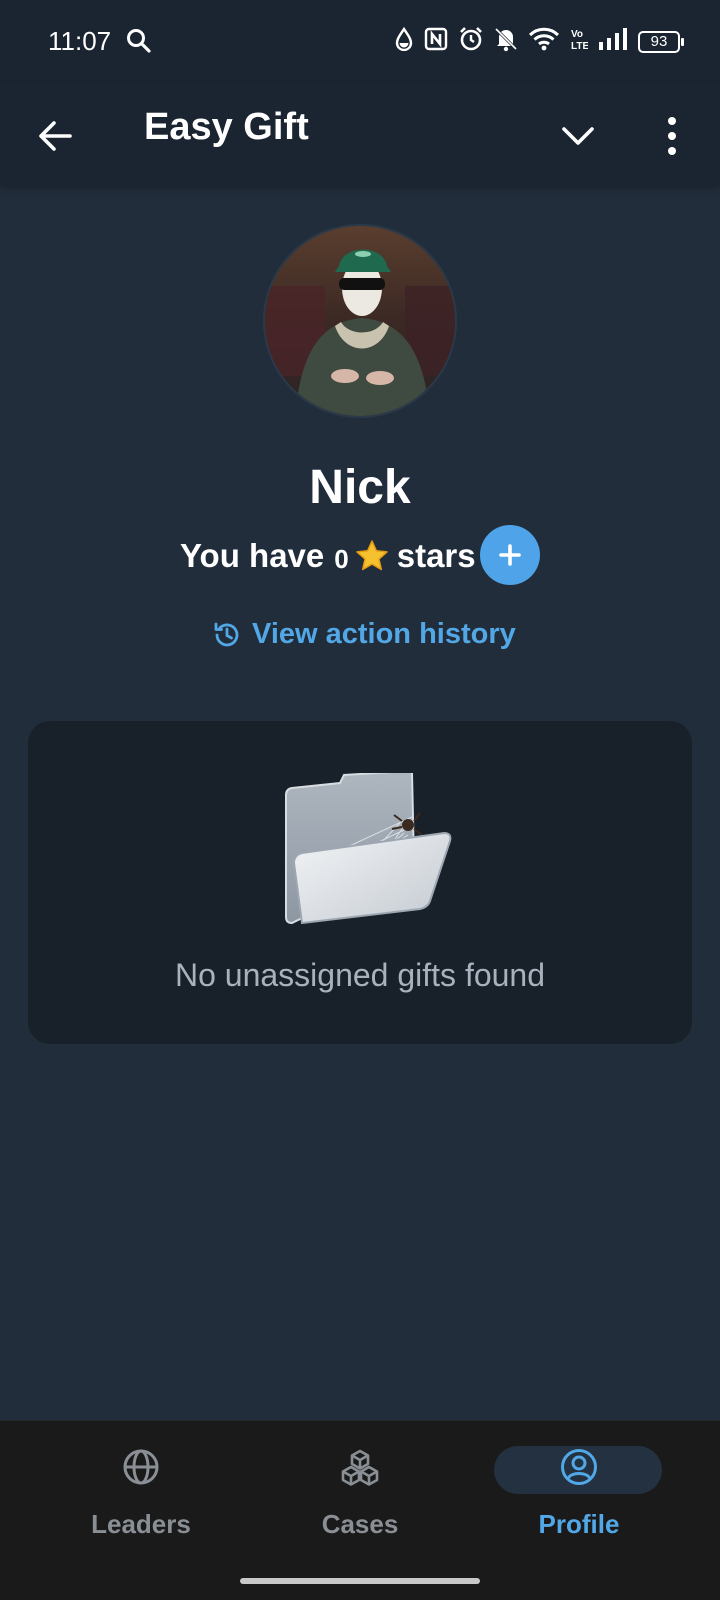 The height and width of the screenshot is (1600, 720). Describe the element at coordinates (360, 135) in the screenshot. I see `app-bar: Easy Gift` at that location.